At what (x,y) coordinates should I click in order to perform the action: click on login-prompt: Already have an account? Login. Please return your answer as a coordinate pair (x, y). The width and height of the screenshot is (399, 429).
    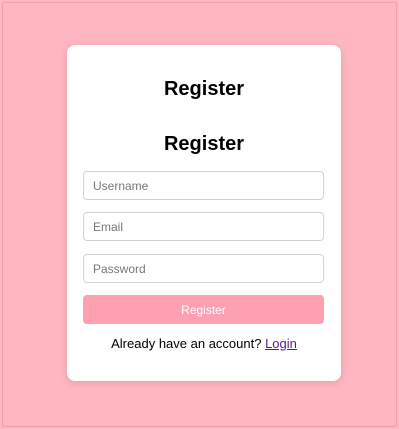
    Looking at the image, I should click on (204, 344).